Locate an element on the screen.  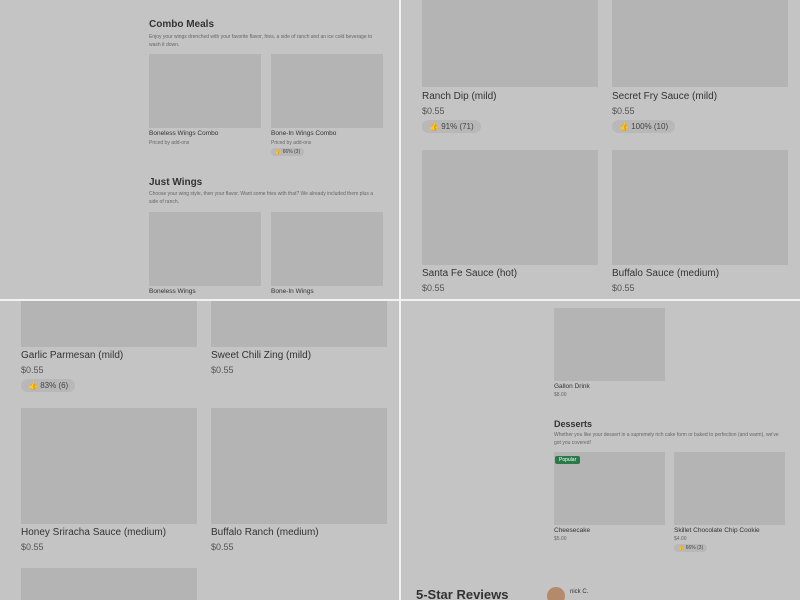
horizontal-divider is located at coordinates (400, 300).